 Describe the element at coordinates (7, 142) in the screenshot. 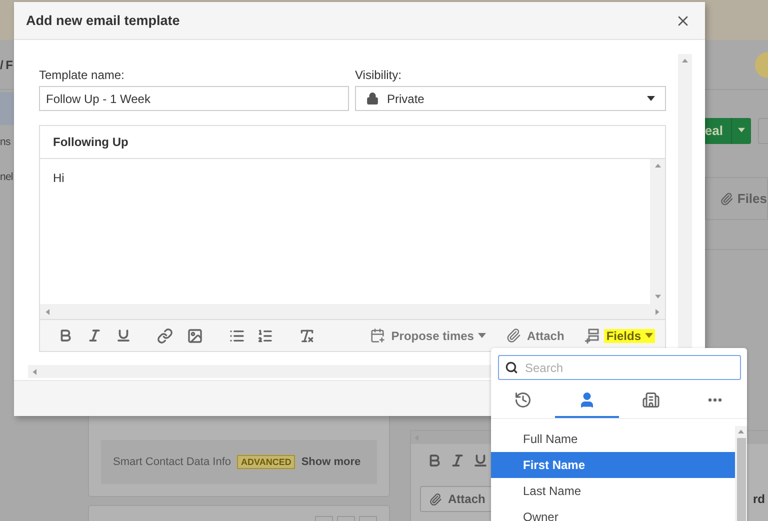

I see `sidebar-item: ns` at that location.